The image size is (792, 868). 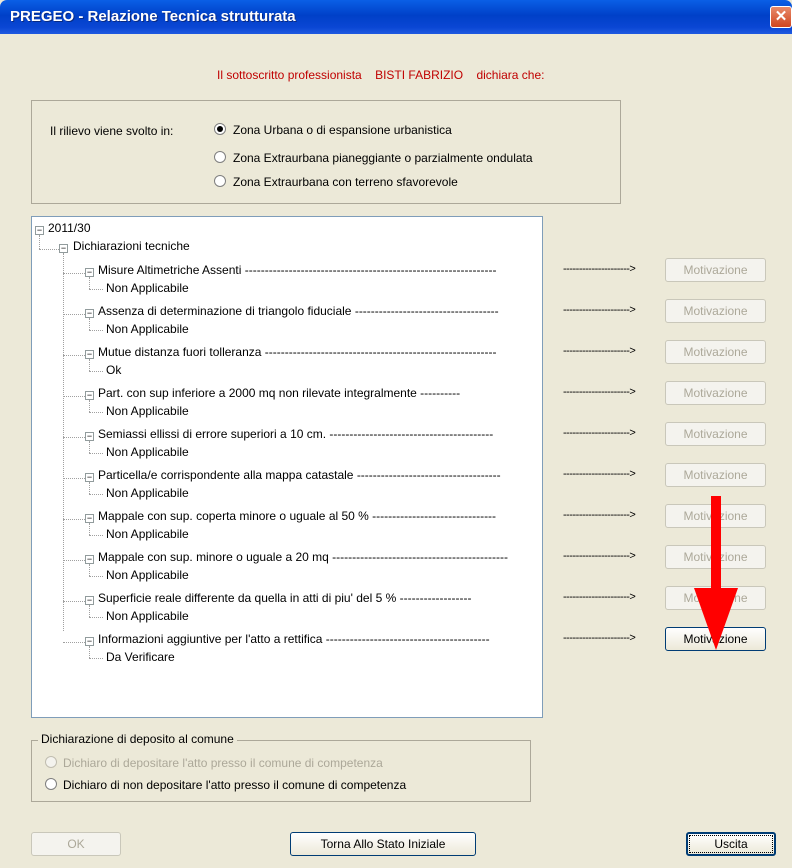 What do you see at coordinates (51, 784) in the screenshot?
I see `radio-non-deposita` at bounding box center [51, 784].